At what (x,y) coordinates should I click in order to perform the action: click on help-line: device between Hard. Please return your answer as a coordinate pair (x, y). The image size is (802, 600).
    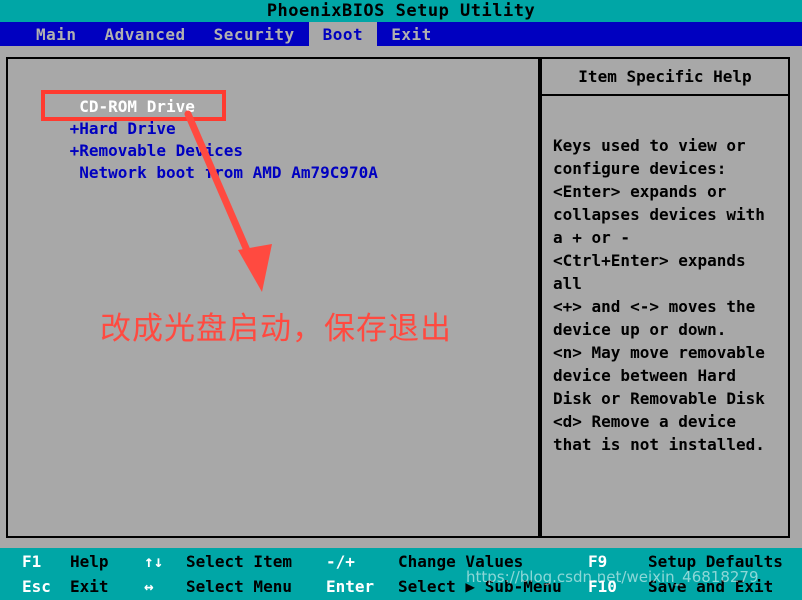
    Looking at the image, I should click on (645, 375).